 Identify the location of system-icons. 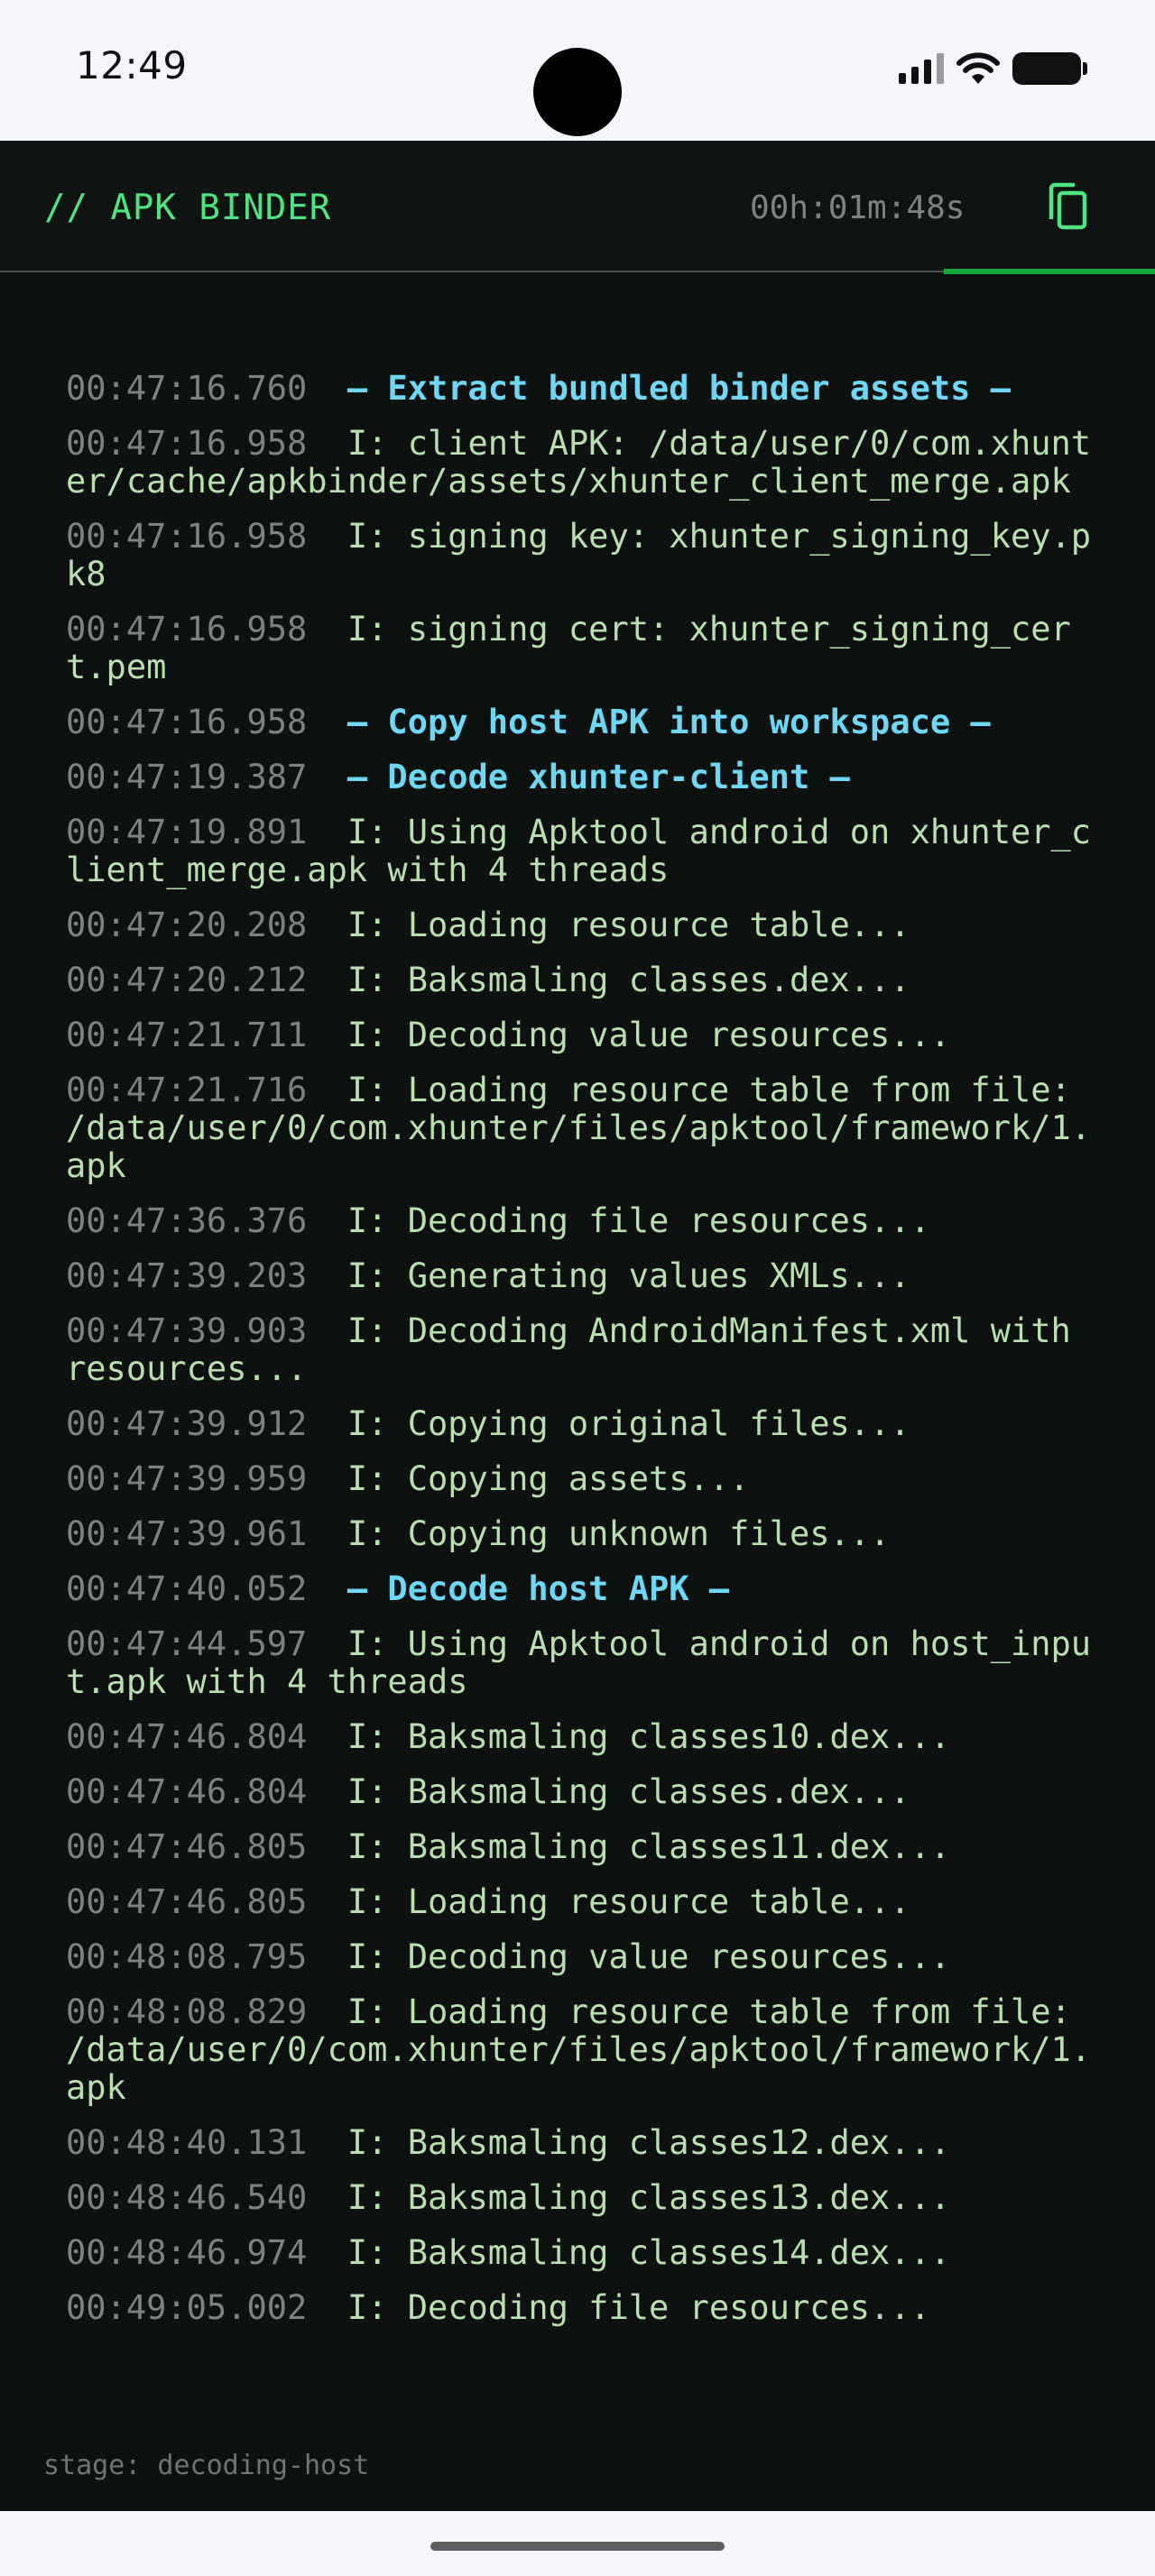
(993, 69).